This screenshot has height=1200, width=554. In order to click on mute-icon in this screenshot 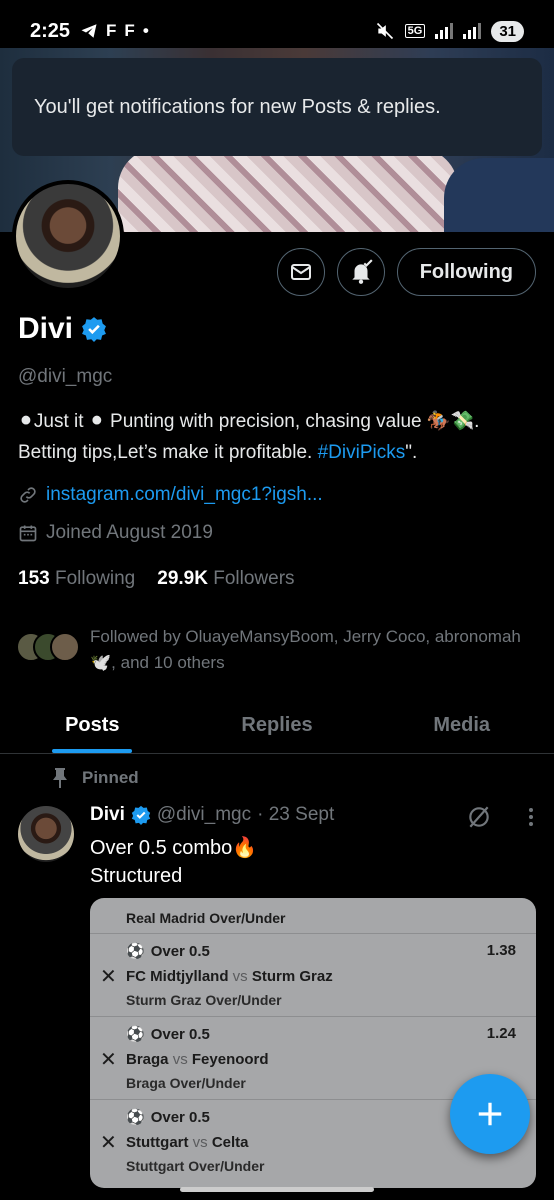, I will do `click(384, 31)`.